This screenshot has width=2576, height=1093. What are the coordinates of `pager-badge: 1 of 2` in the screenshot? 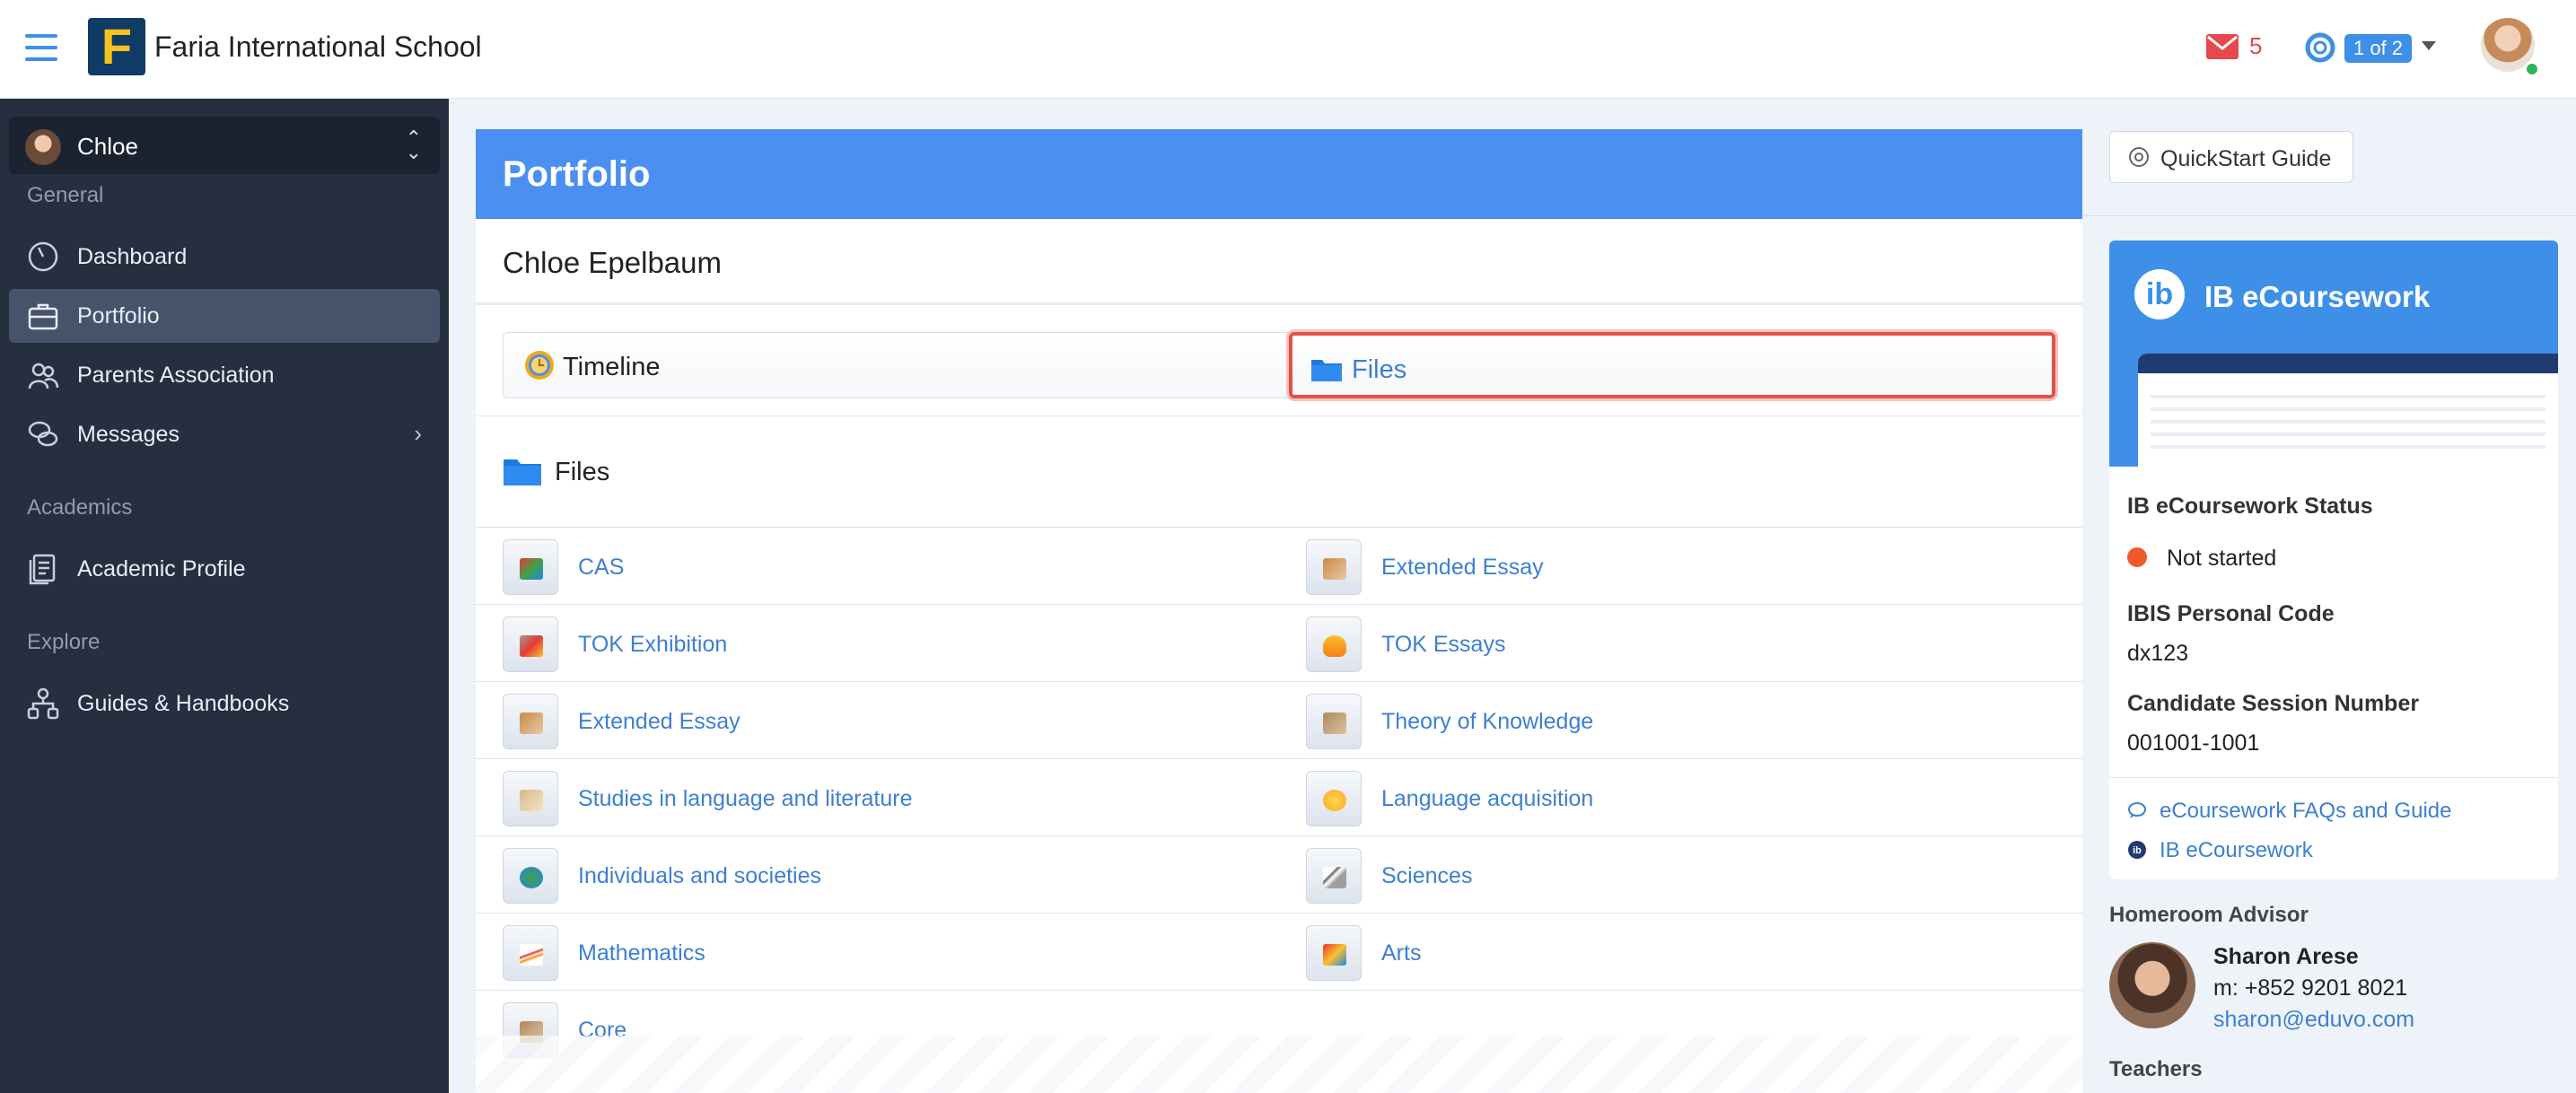 It's located at (2378, 48).